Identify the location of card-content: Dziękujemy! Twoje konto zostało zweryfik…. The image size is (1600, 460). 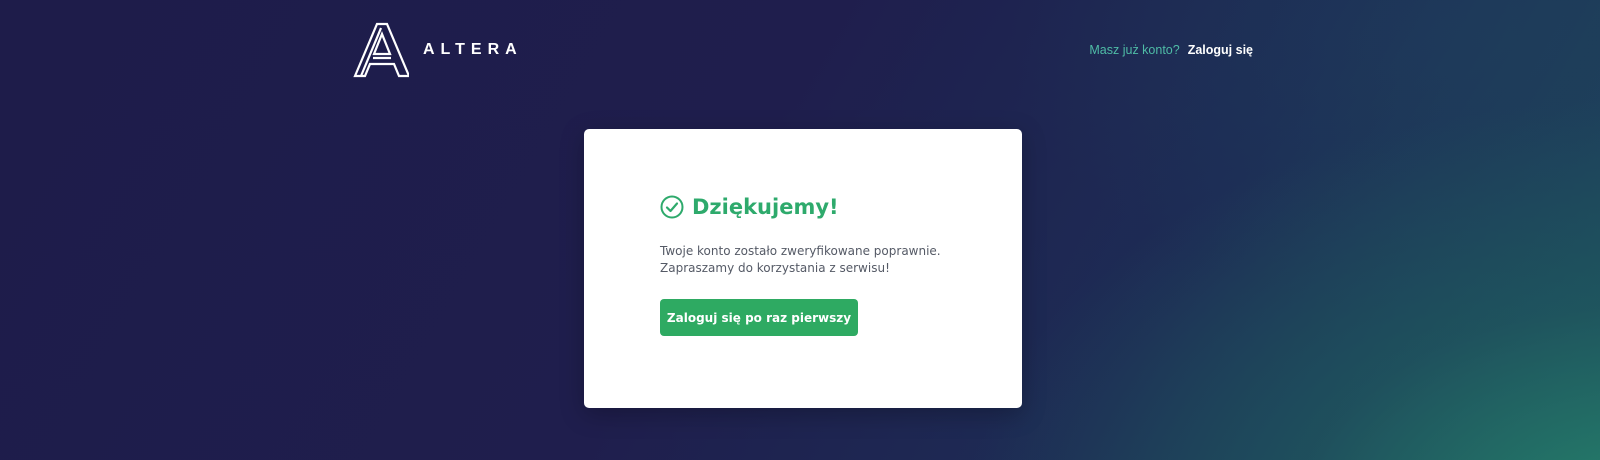
(820, 265).